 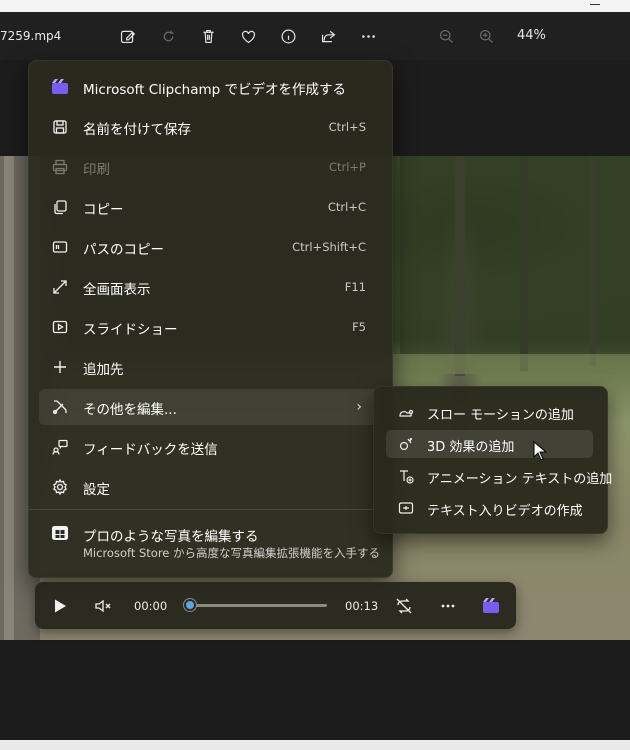 What do you see at coordinates (208, 36) in the screenshot?
I see `delete-icon` at bounding box center [208, 36].